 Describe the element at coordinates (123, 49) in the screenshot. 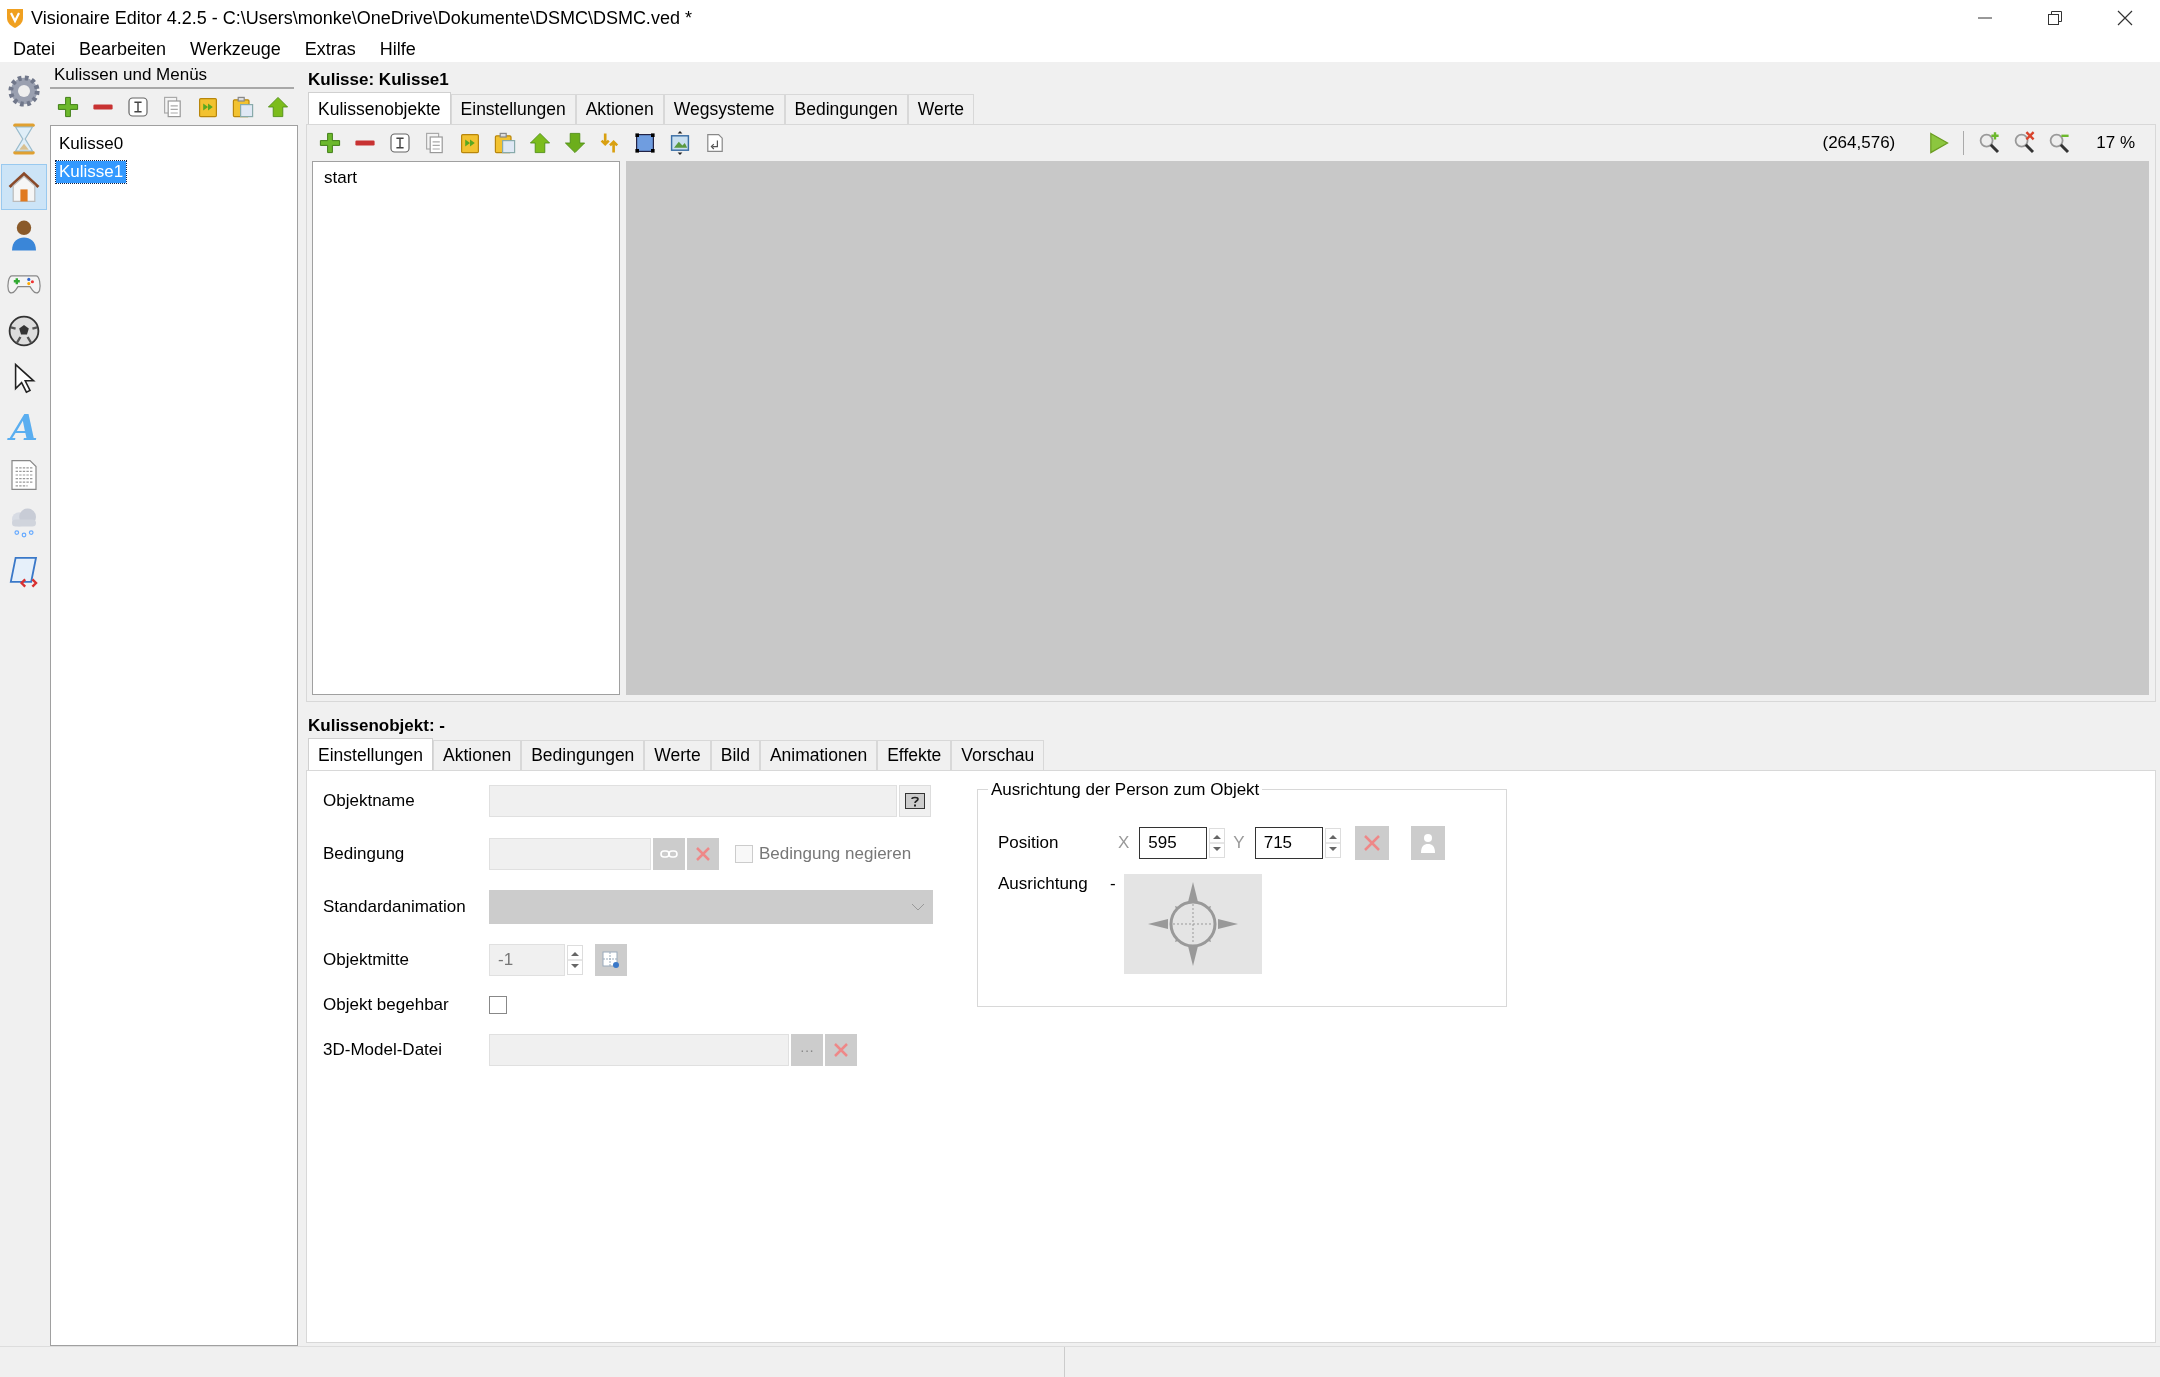

I see `menu-item: Bearbeiten` at that location.